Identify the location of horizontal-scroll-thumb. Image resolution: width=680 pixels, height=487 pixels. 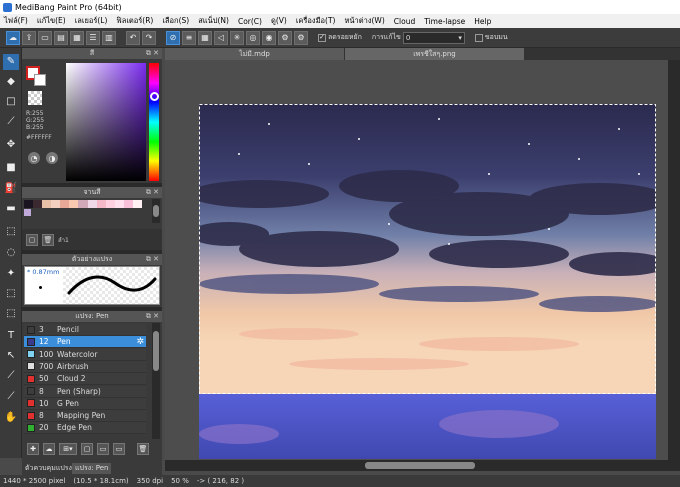
(420, 465).